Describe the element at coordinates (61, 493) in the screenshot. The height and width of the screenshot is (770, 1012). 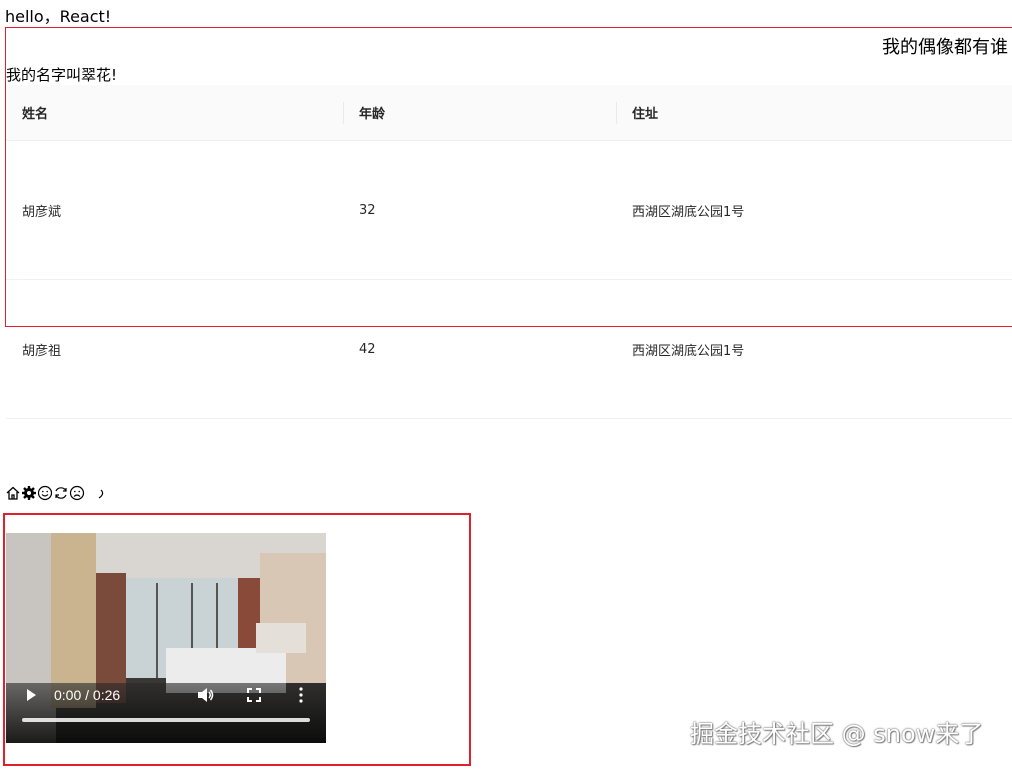
I see `sync-icon` at that location.